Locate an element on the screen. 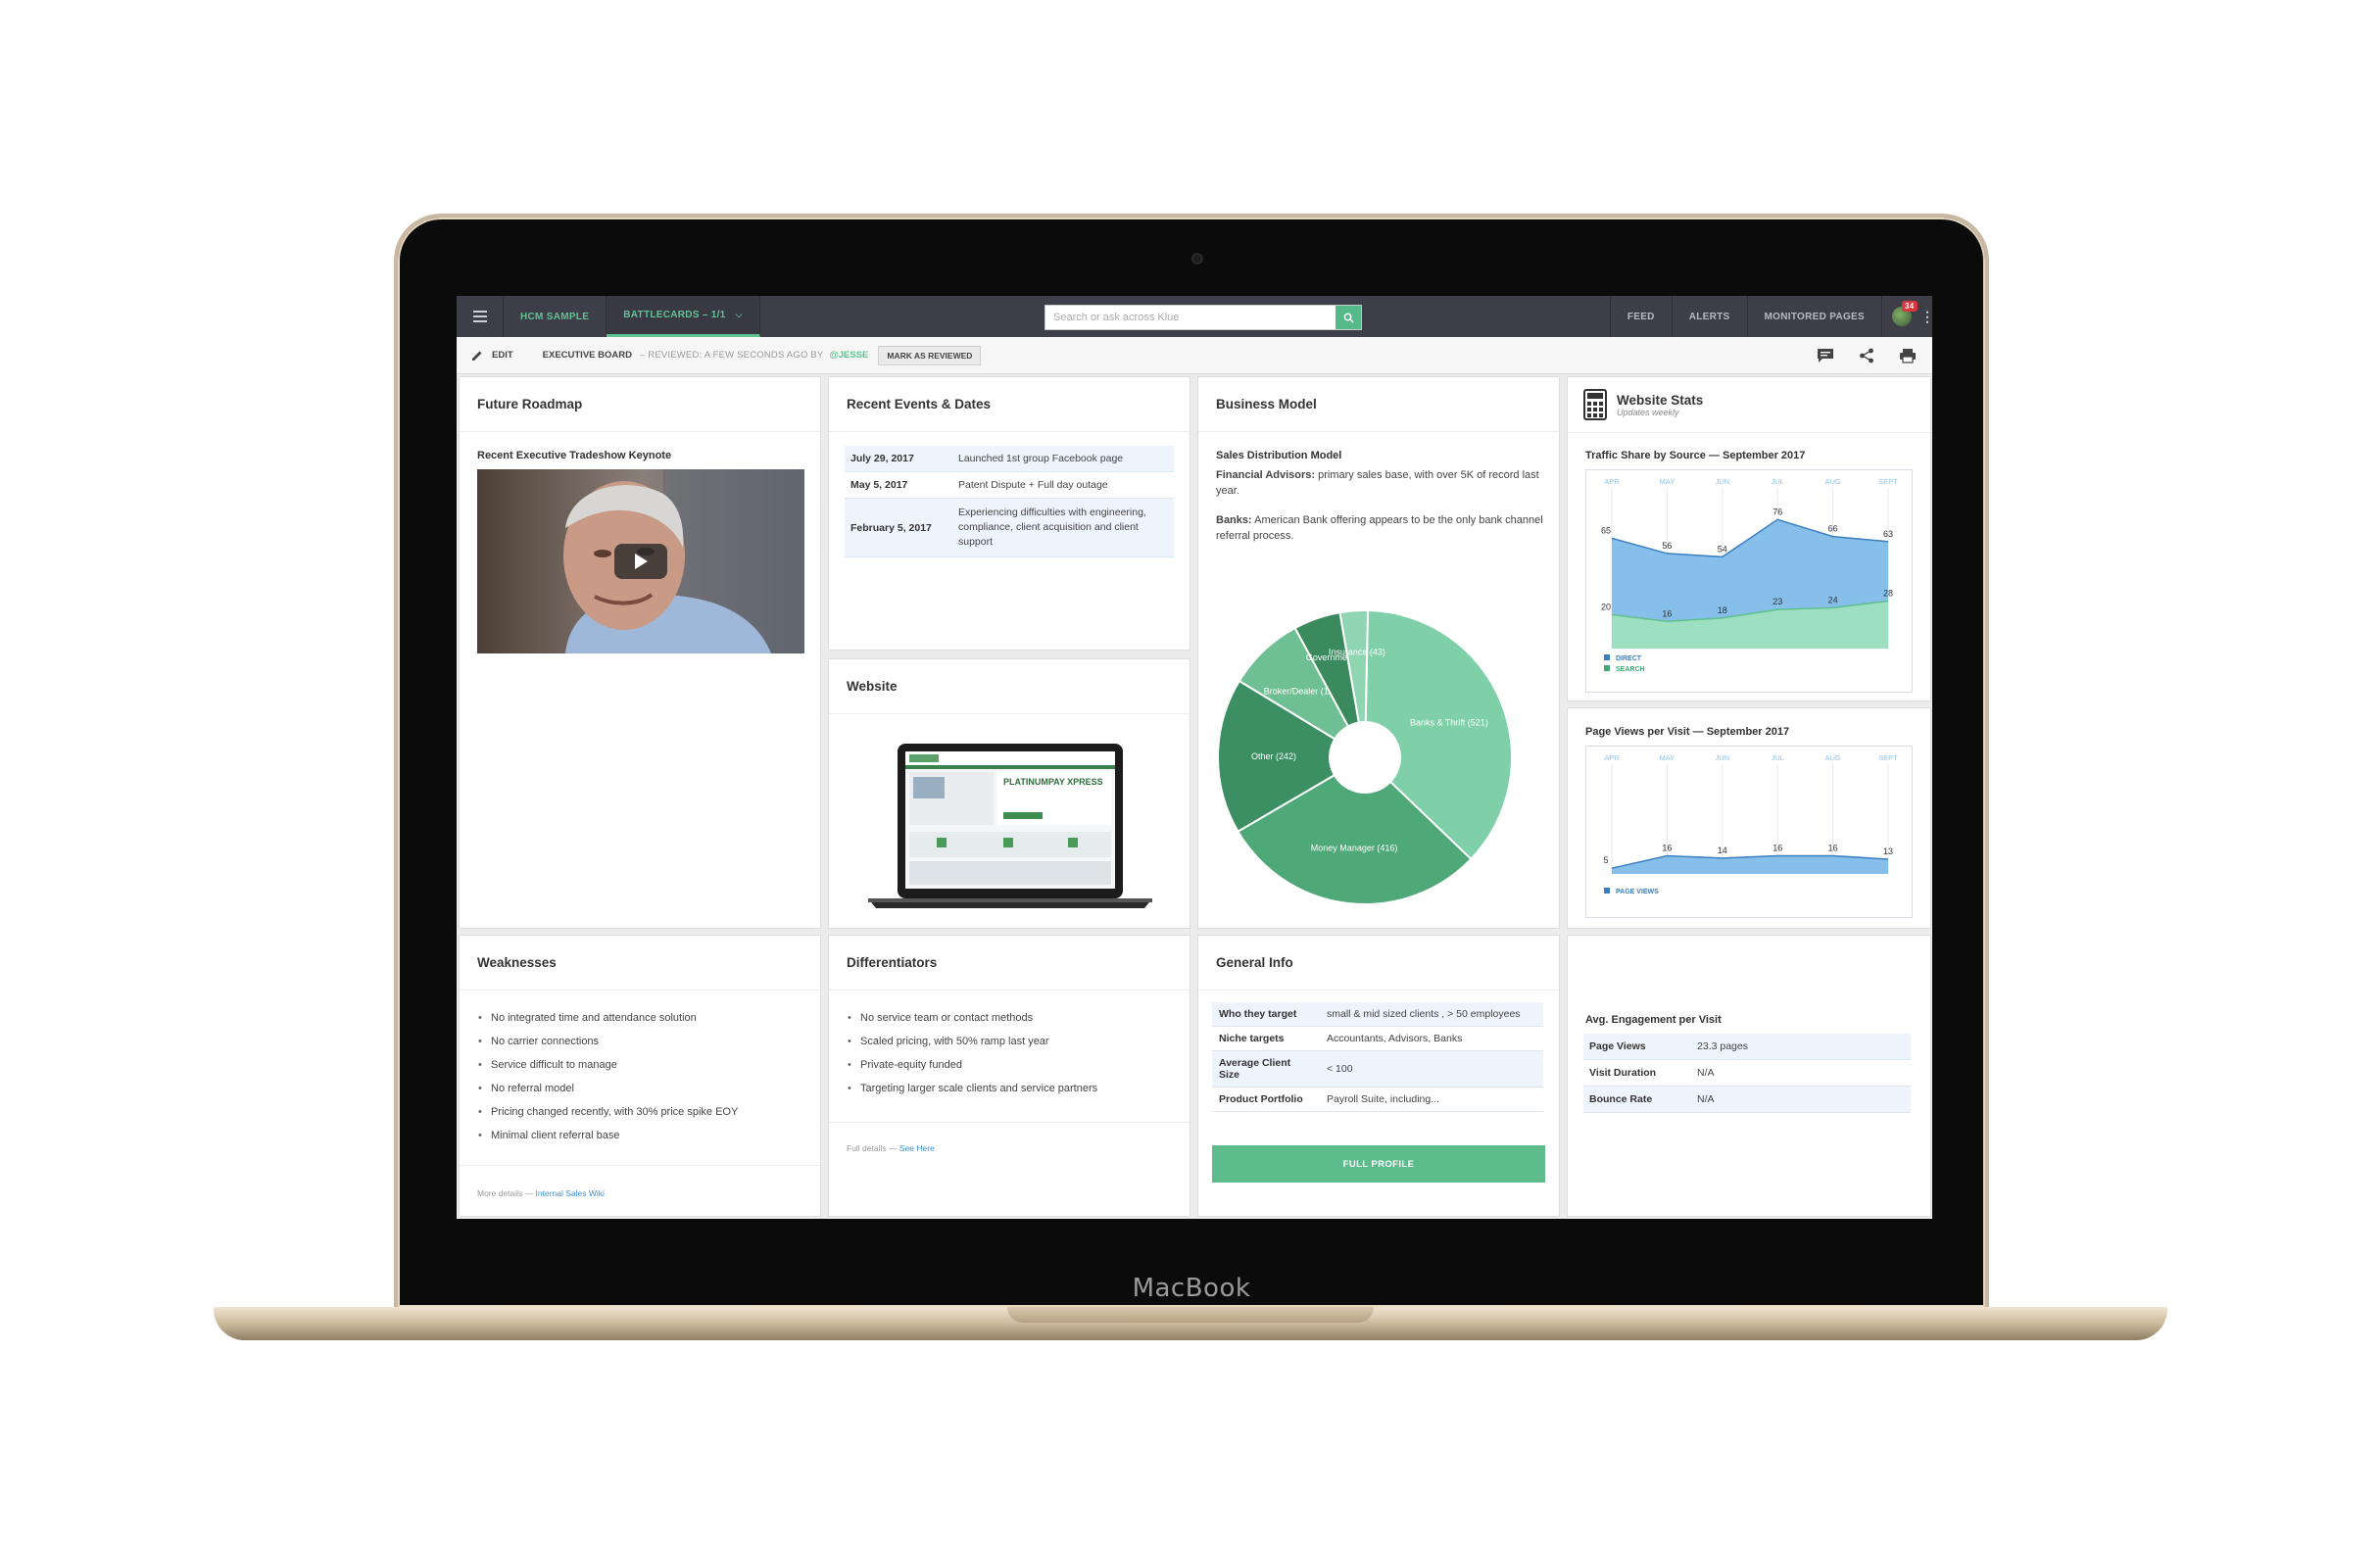  list-item: No referral model is located at coordinates (607, 1088).